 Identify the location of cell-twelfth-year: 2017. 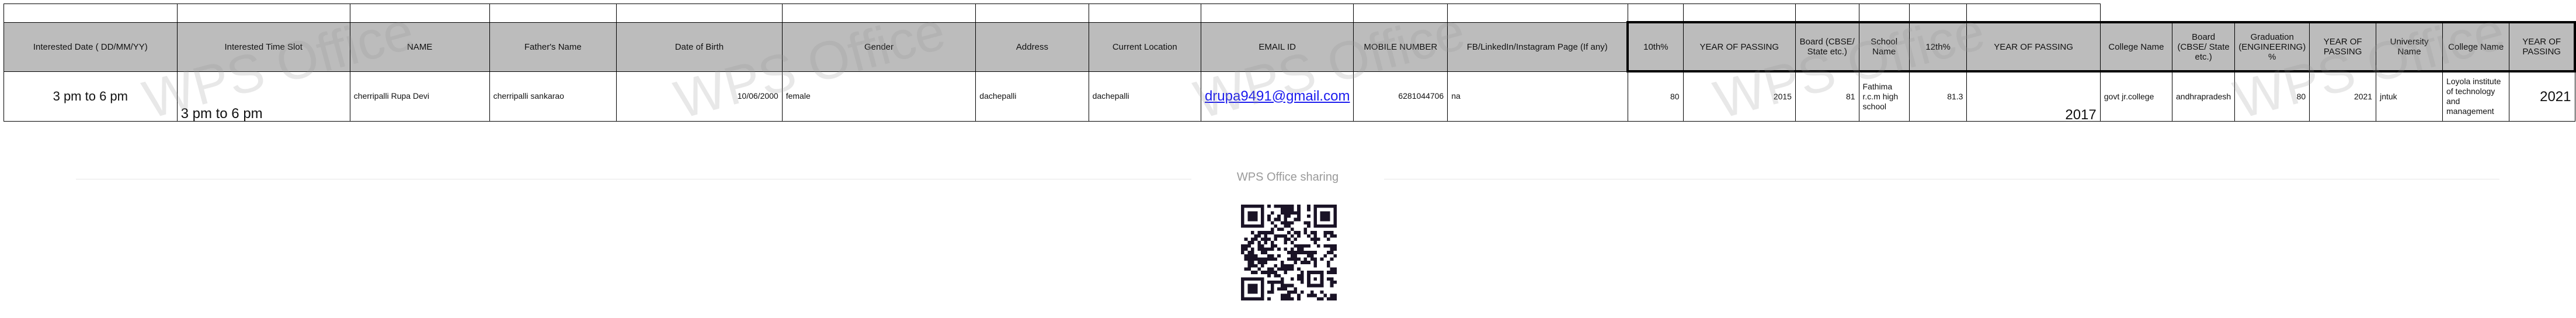
(2034, 97).